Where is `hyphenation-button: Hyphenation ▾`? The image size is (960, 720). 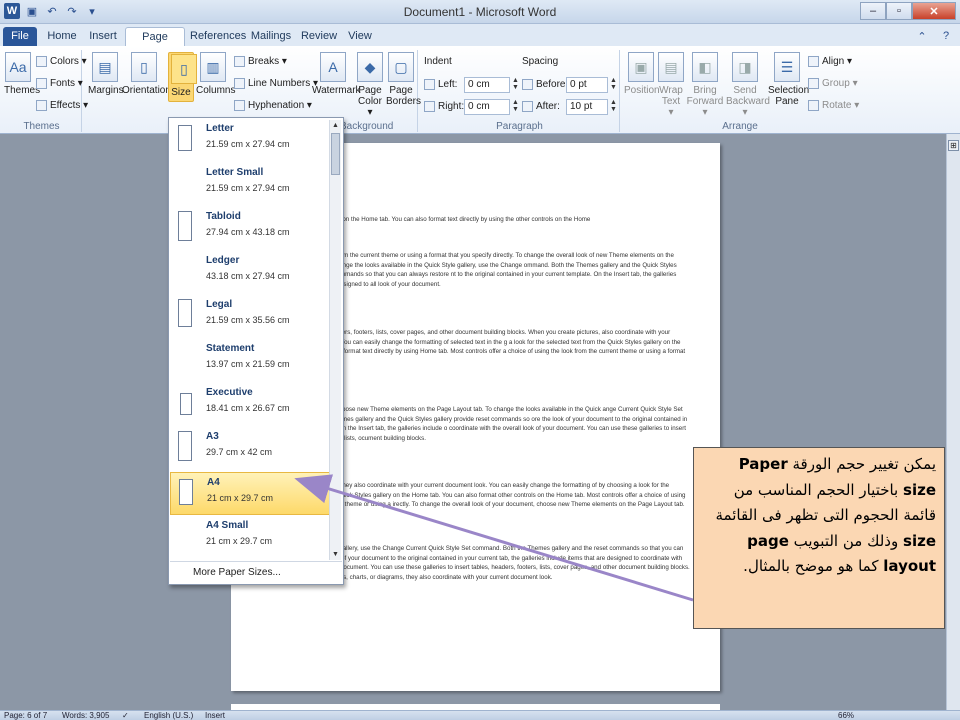
hyphenation-button: Hyphenation ▾ is located at coordinates (273, 105).